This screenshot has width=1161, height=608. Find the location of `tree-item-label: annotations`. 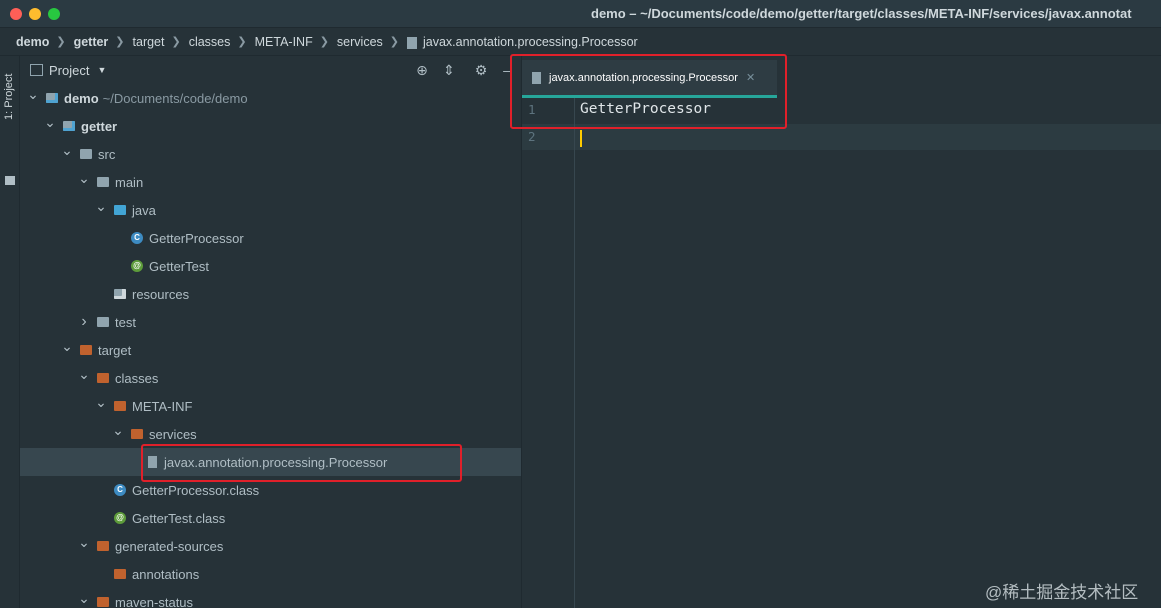

tree-item-label: annotations is located at coordinates (165, 574).